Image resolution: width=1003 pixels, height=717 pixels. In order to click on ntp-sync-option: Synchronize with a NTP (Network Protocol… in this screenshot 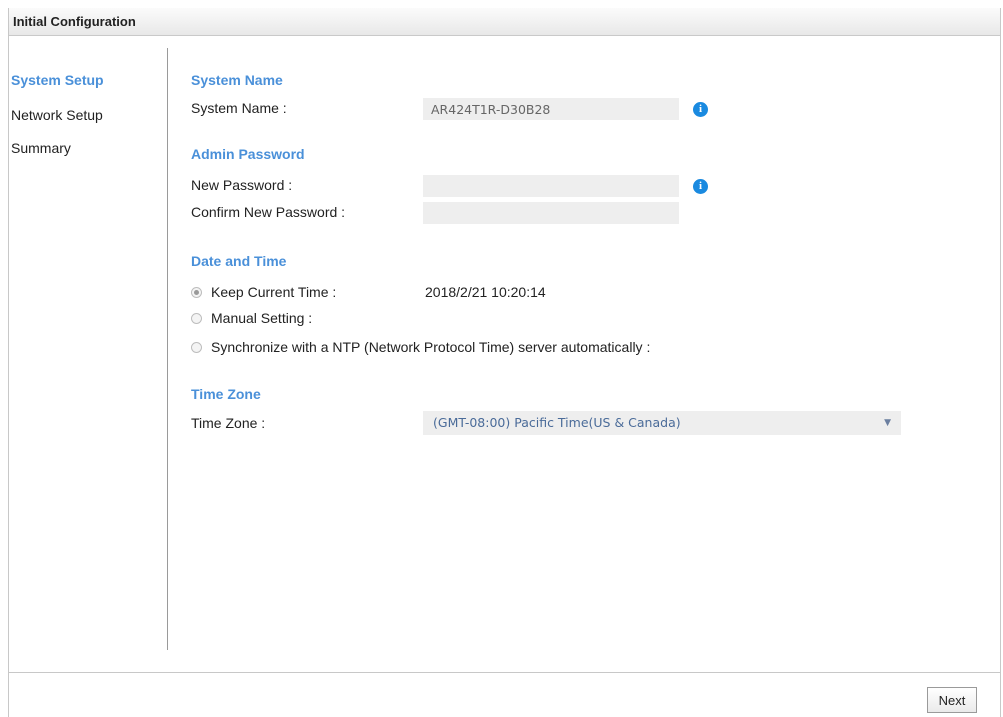, I will do `click(420, 347)`.